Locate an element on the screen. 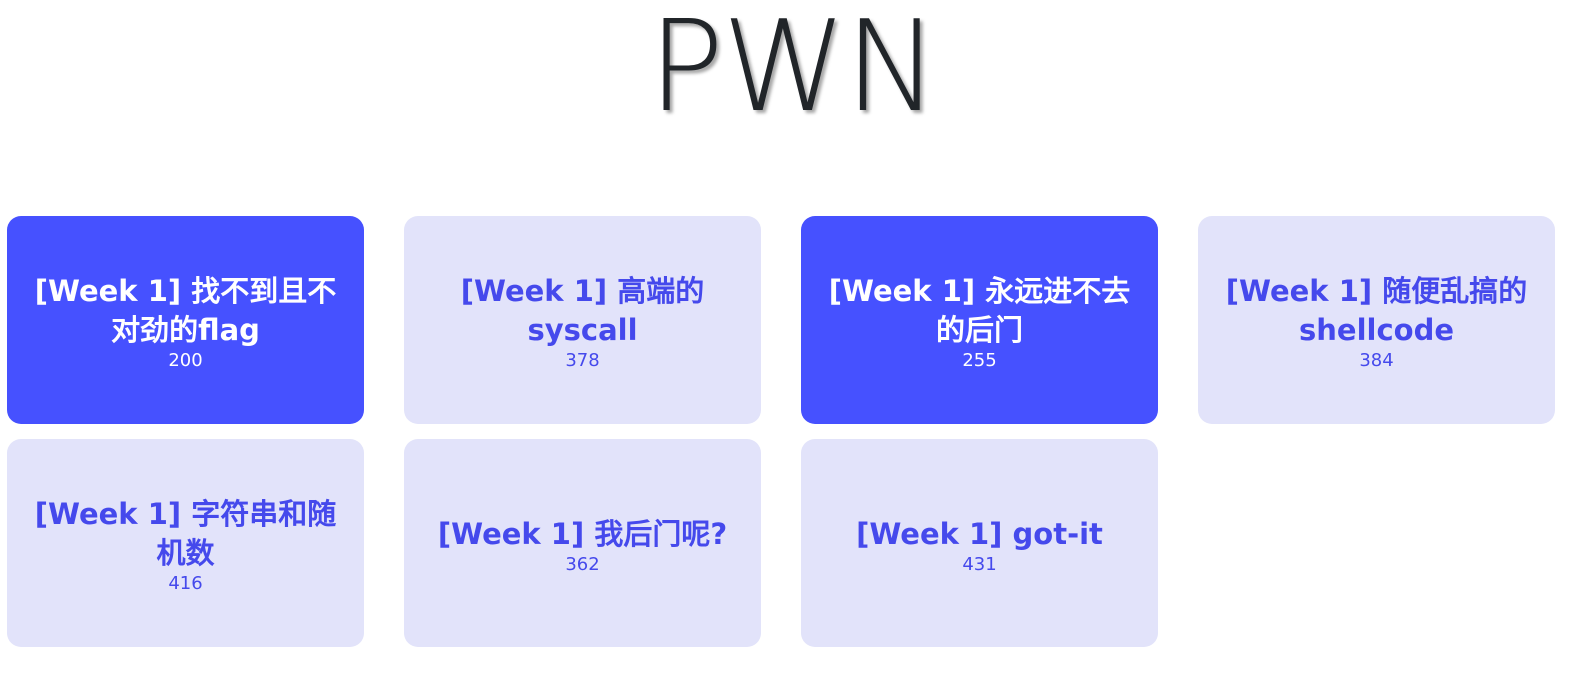  challenge-points: 384 is located at coordinates (1376, 360).